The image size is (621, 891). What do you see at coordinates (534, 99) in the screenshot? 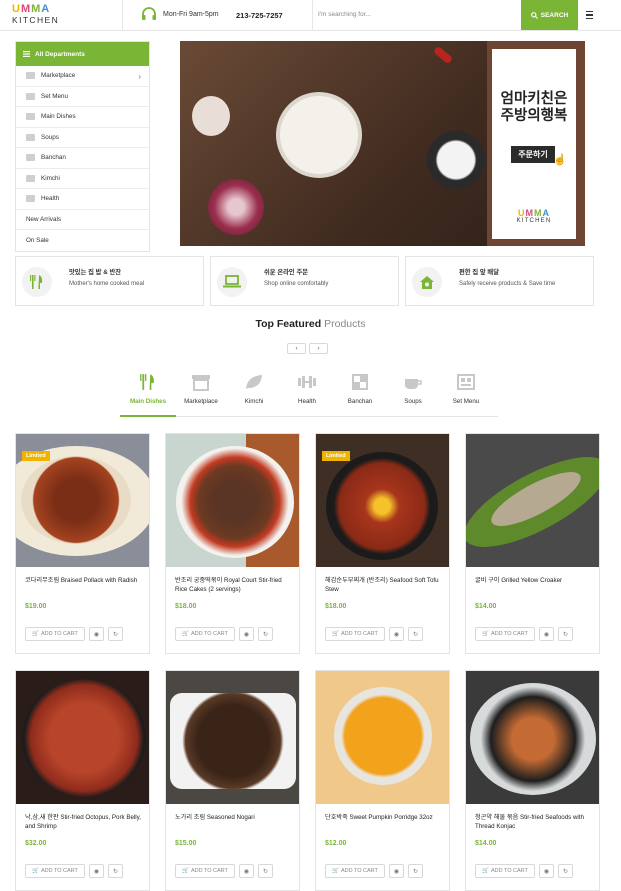
I see `banner-line1: 엄마키친은` at bounding box center [534, 99].